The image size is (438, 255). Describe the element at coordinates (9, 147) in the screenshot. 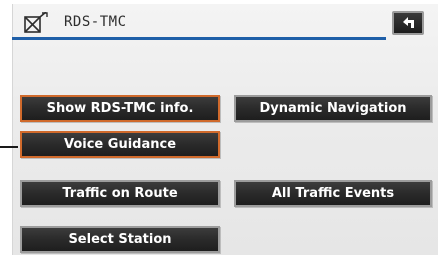

I see `callout-pointer-line` at that location.